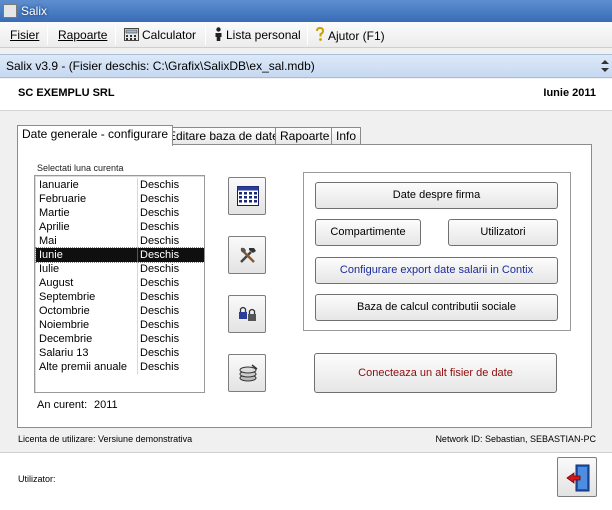 The image size is (612, 510). Describe the element at coordinates (257, 35) in the screenshot. I see `menu-lista-personal: Lista personal` at that location.